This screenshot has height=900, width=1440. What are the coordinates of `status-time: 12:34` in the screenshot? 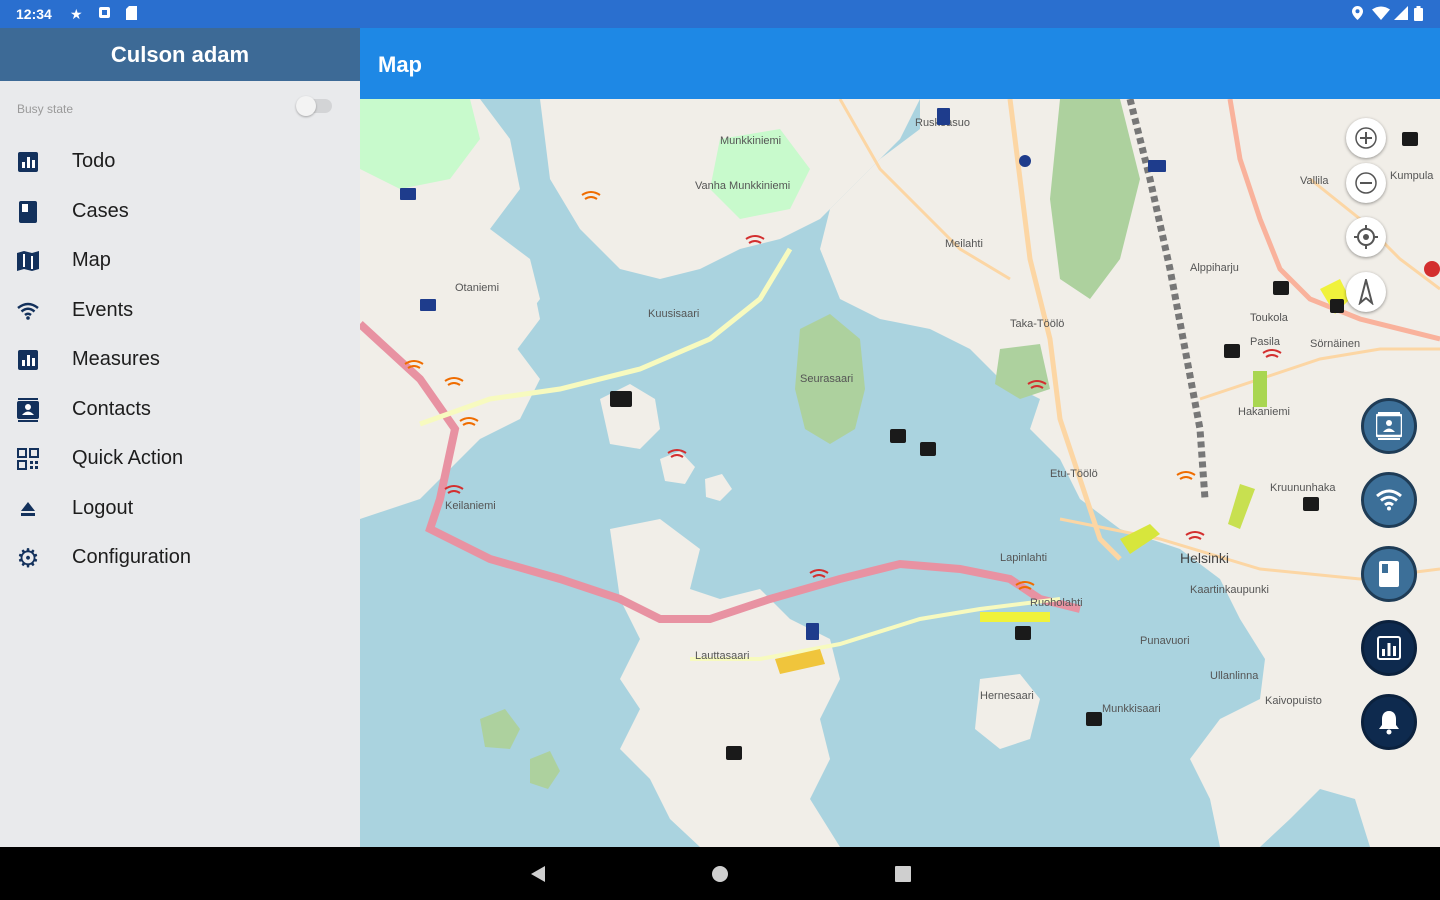 It's located at (34, 14).